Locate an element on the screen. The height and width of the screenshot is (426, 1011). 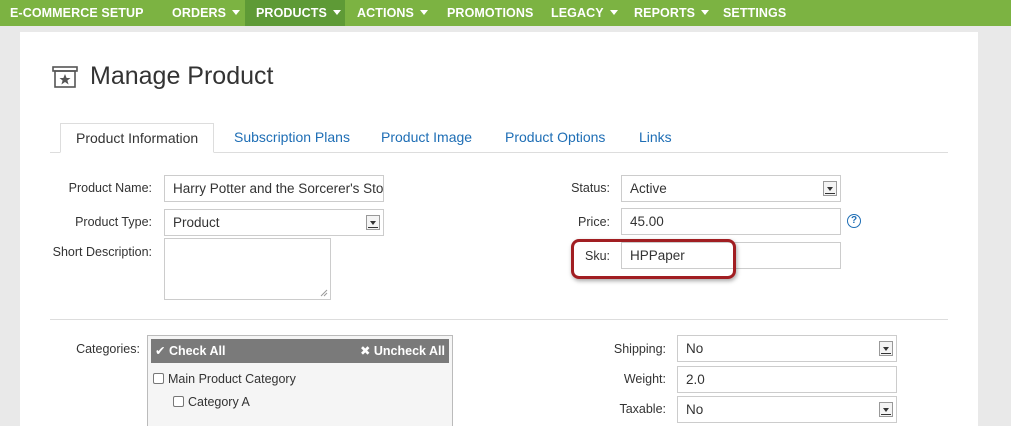
list-item: Category A is located at coordinates (211, 402).